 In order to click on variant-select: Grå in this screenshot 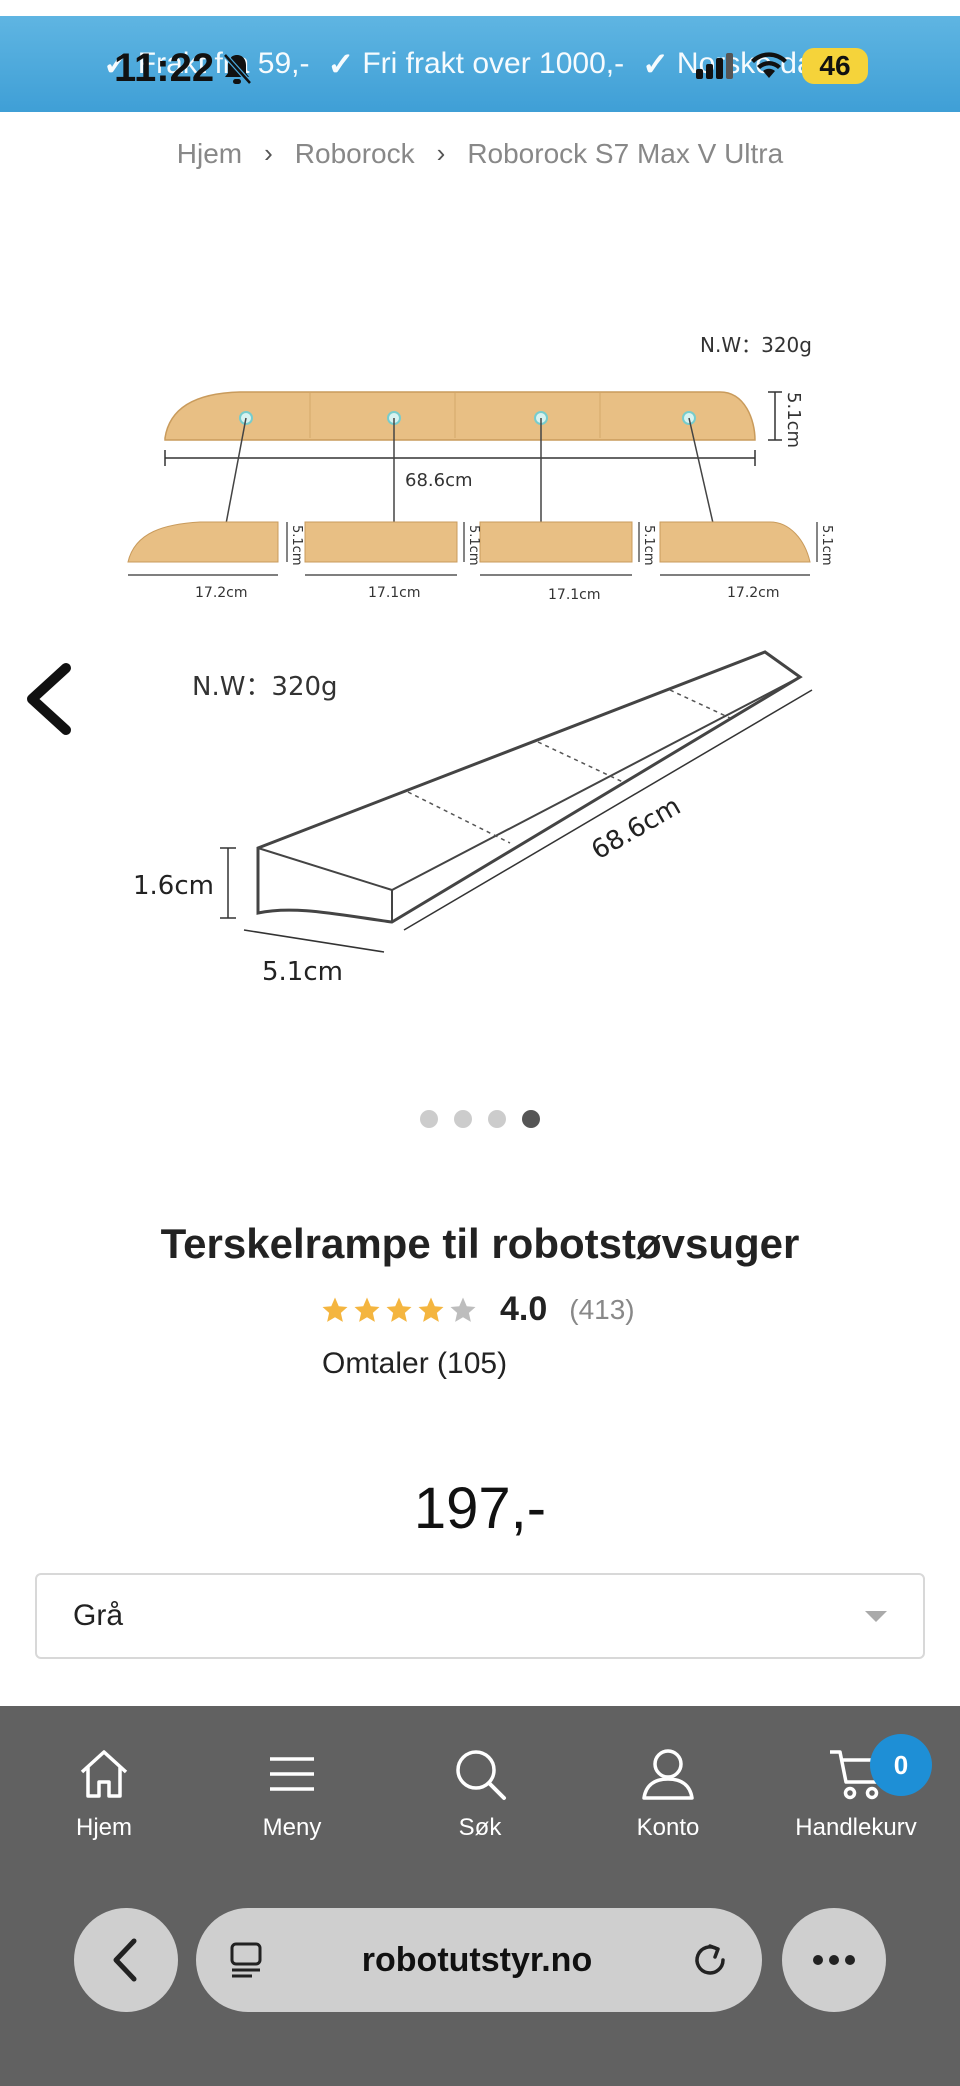, I will do `click(480, 1616)`.